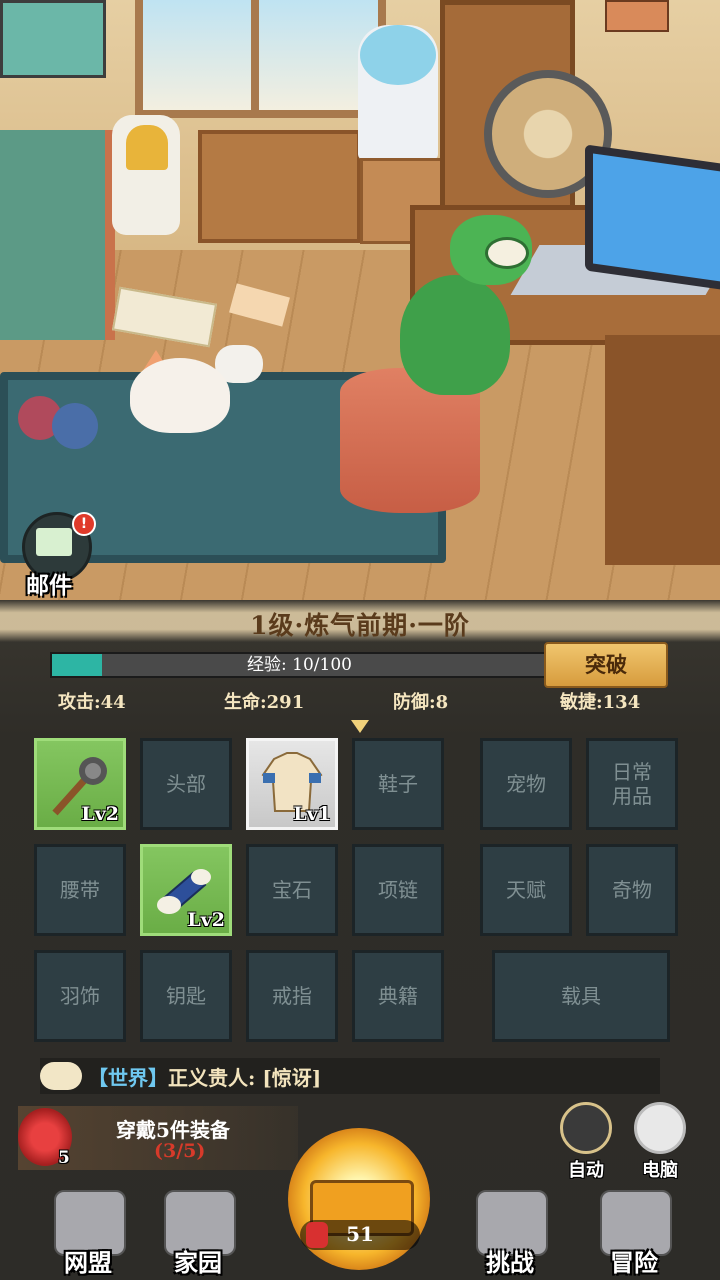  I want to click on mail-label: 邮件, so click(49, 585).